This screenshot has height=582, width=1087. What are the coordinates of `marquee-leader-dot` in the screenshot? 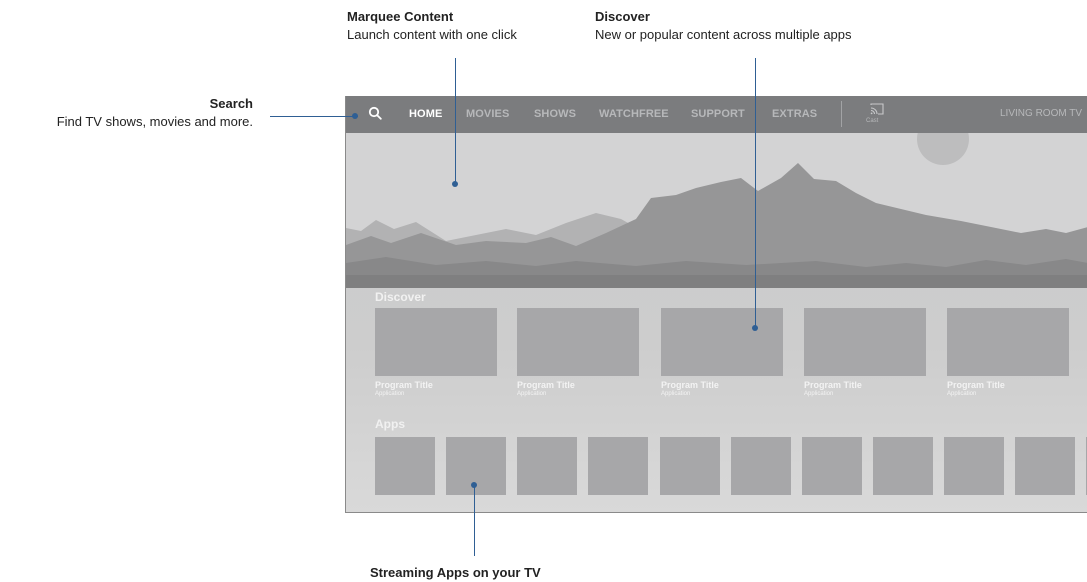 It's located at (455, 184).